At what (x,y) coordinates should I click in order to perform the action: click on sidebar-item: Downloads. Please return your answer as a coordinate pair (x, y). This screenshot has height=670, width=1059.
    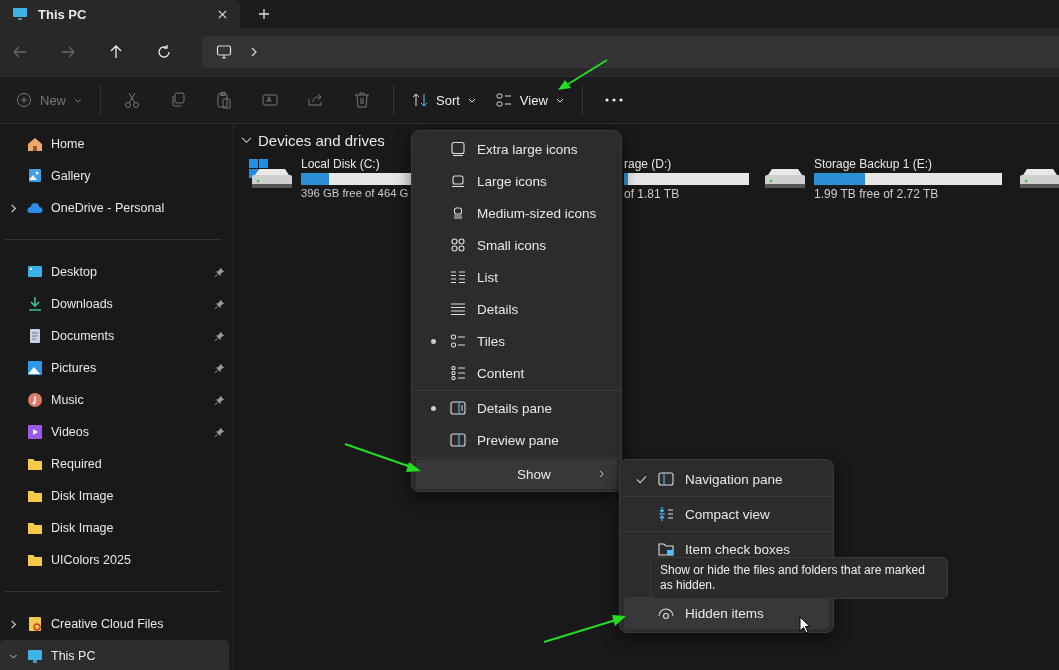
    Looking at the image, I should click on (114, 304).